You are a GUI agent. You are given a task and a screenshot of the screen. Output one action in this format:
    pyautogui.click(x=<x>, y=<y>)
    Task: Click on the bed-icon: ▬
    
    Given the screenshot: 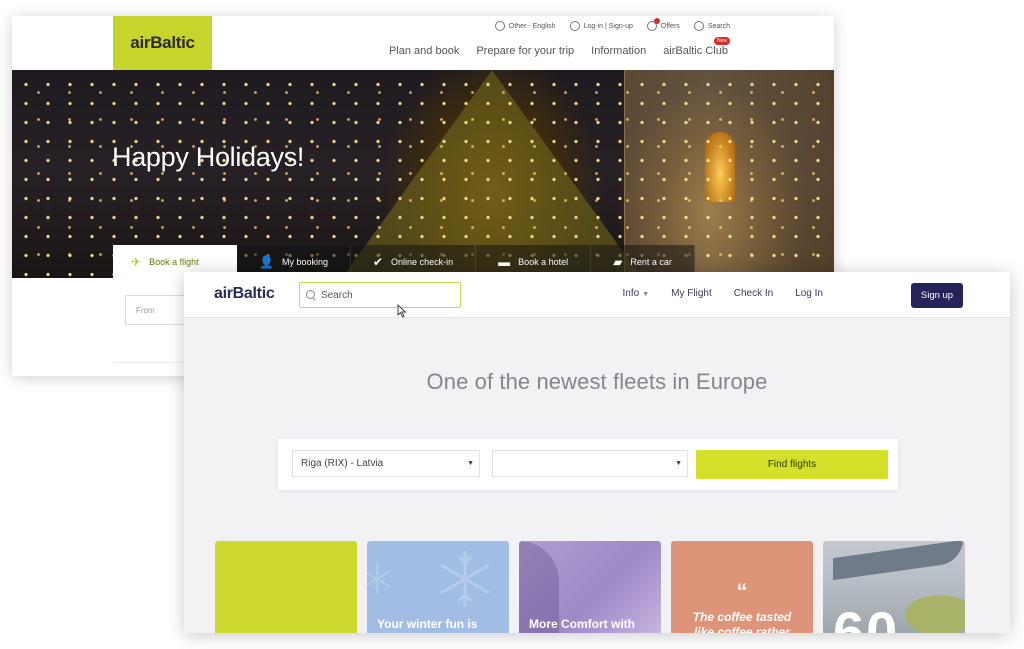 What is the action you would take?
    pyautogui.click(x=504, y=261)
    